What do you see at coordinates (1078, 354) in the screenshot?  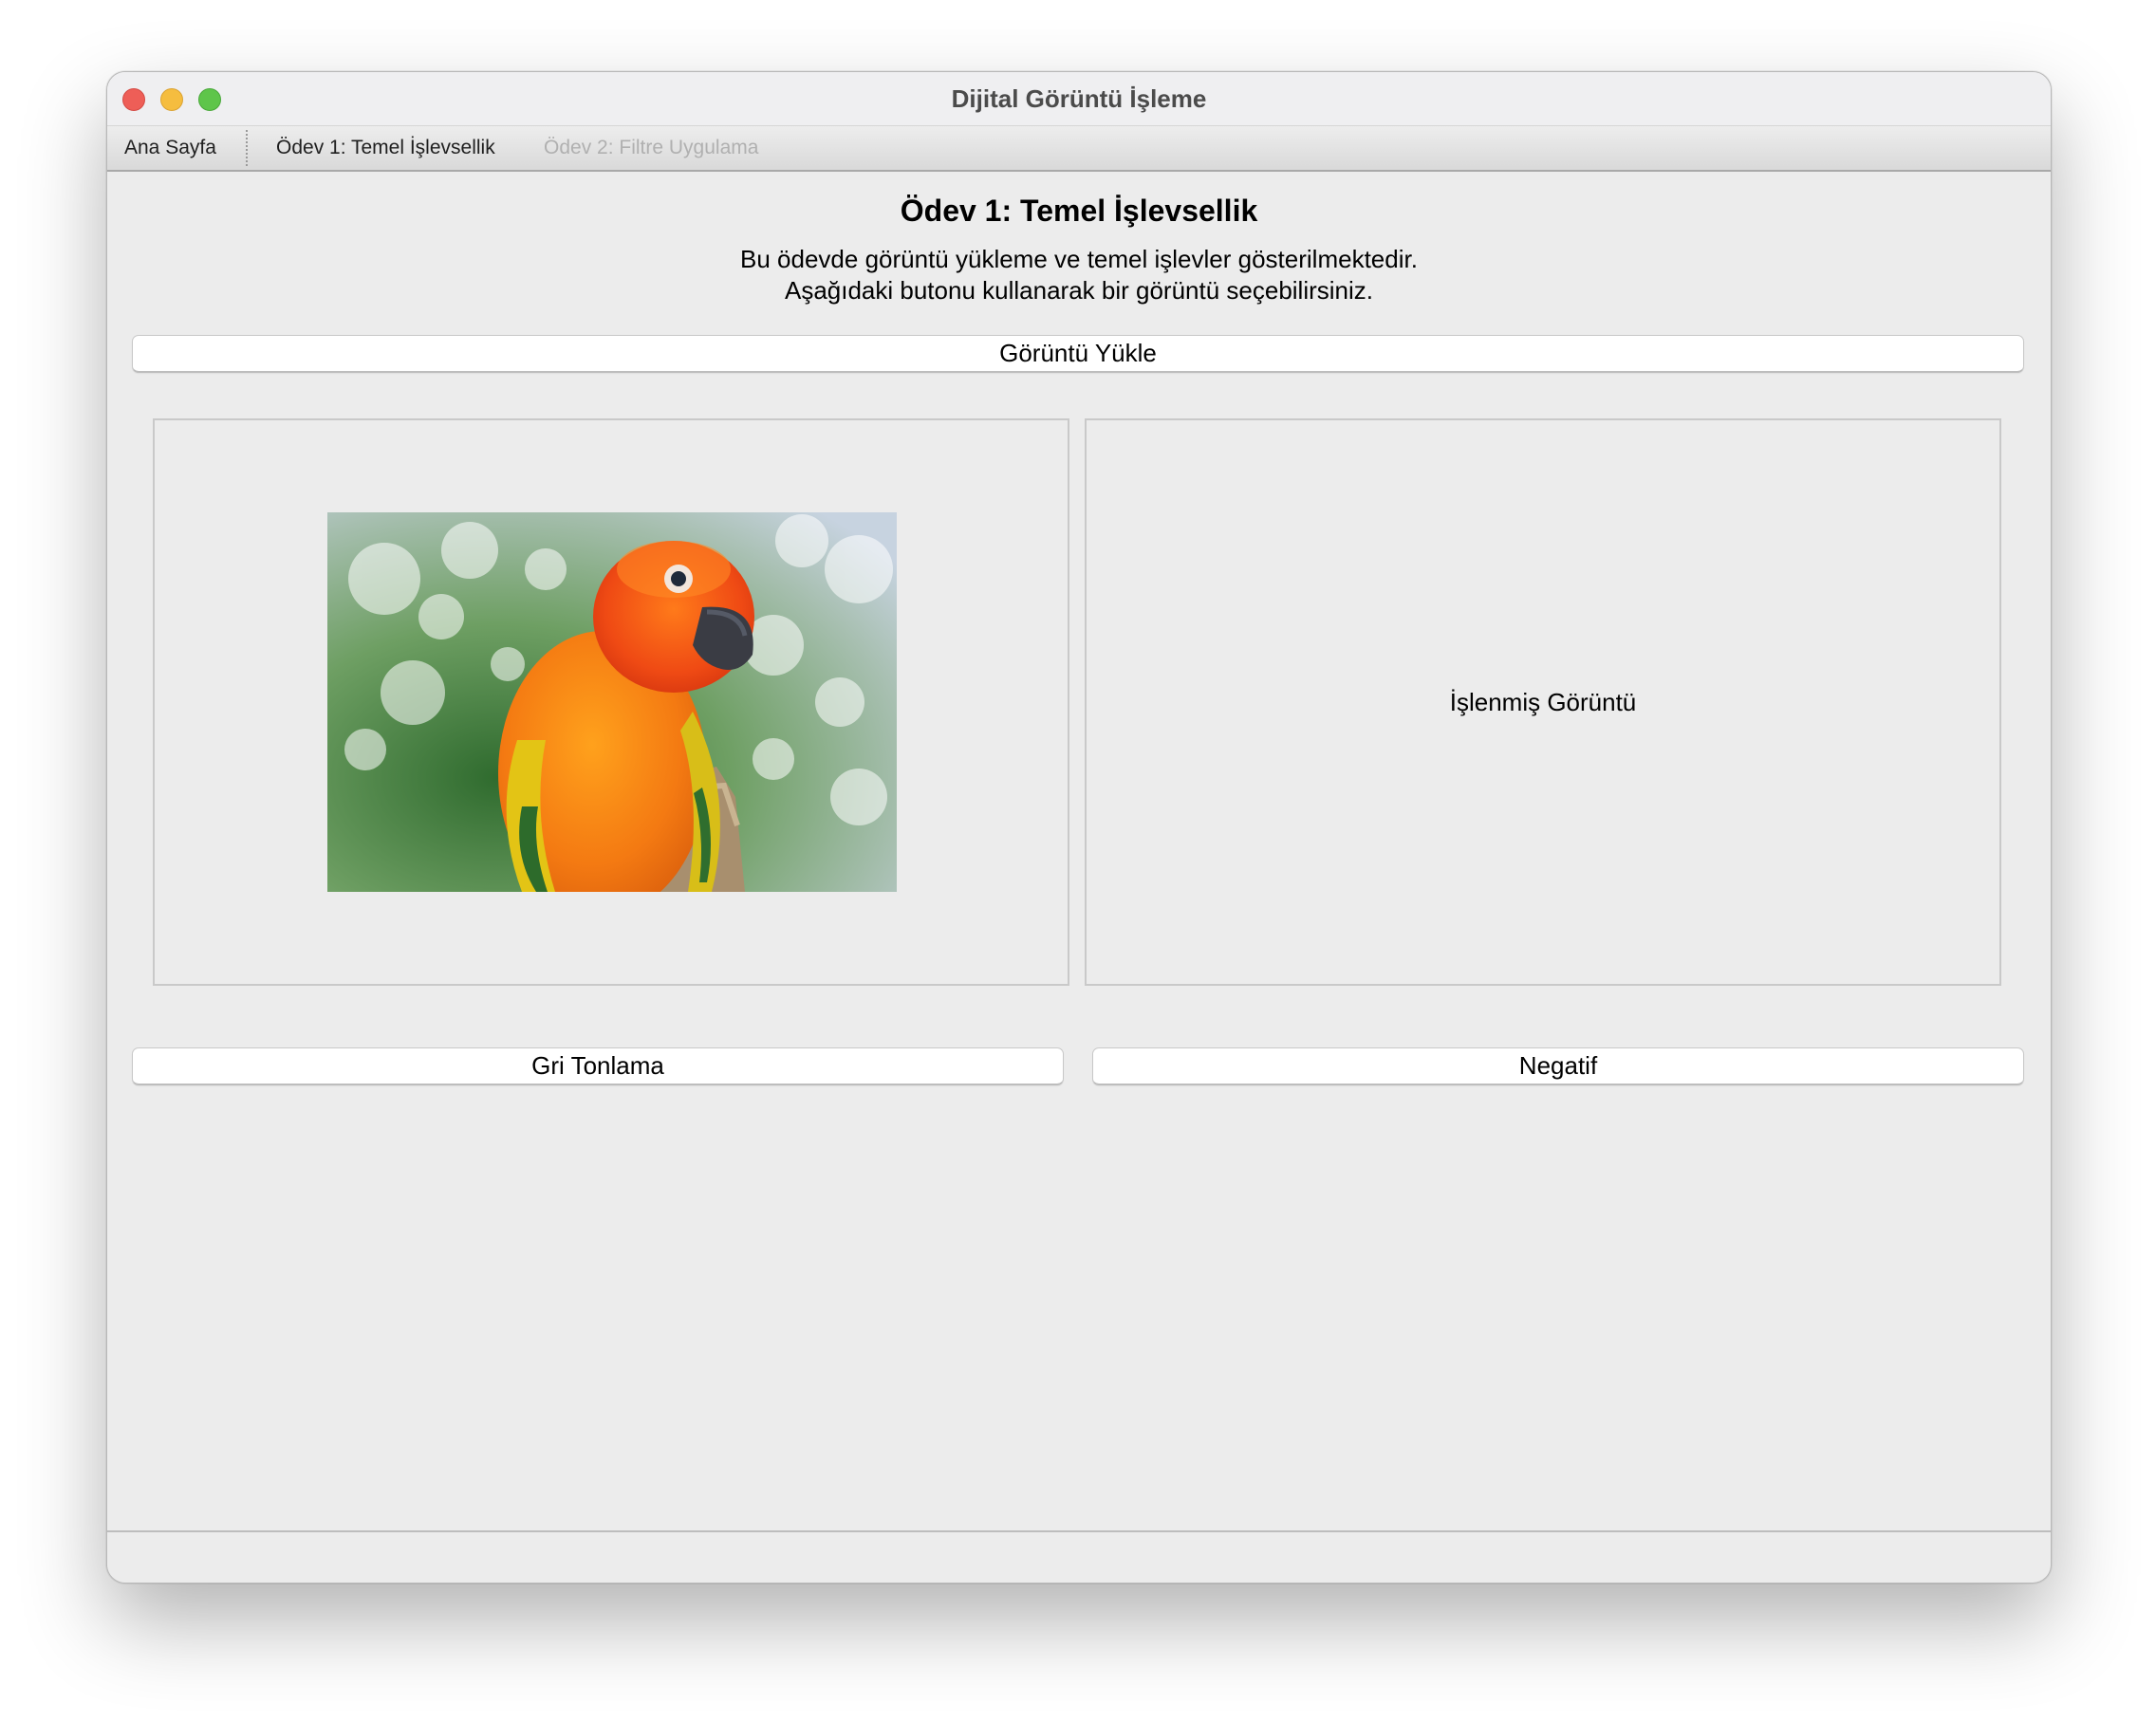 I see `load-image-button: Görüntü Yükle` at bounding box center [1078, 354].